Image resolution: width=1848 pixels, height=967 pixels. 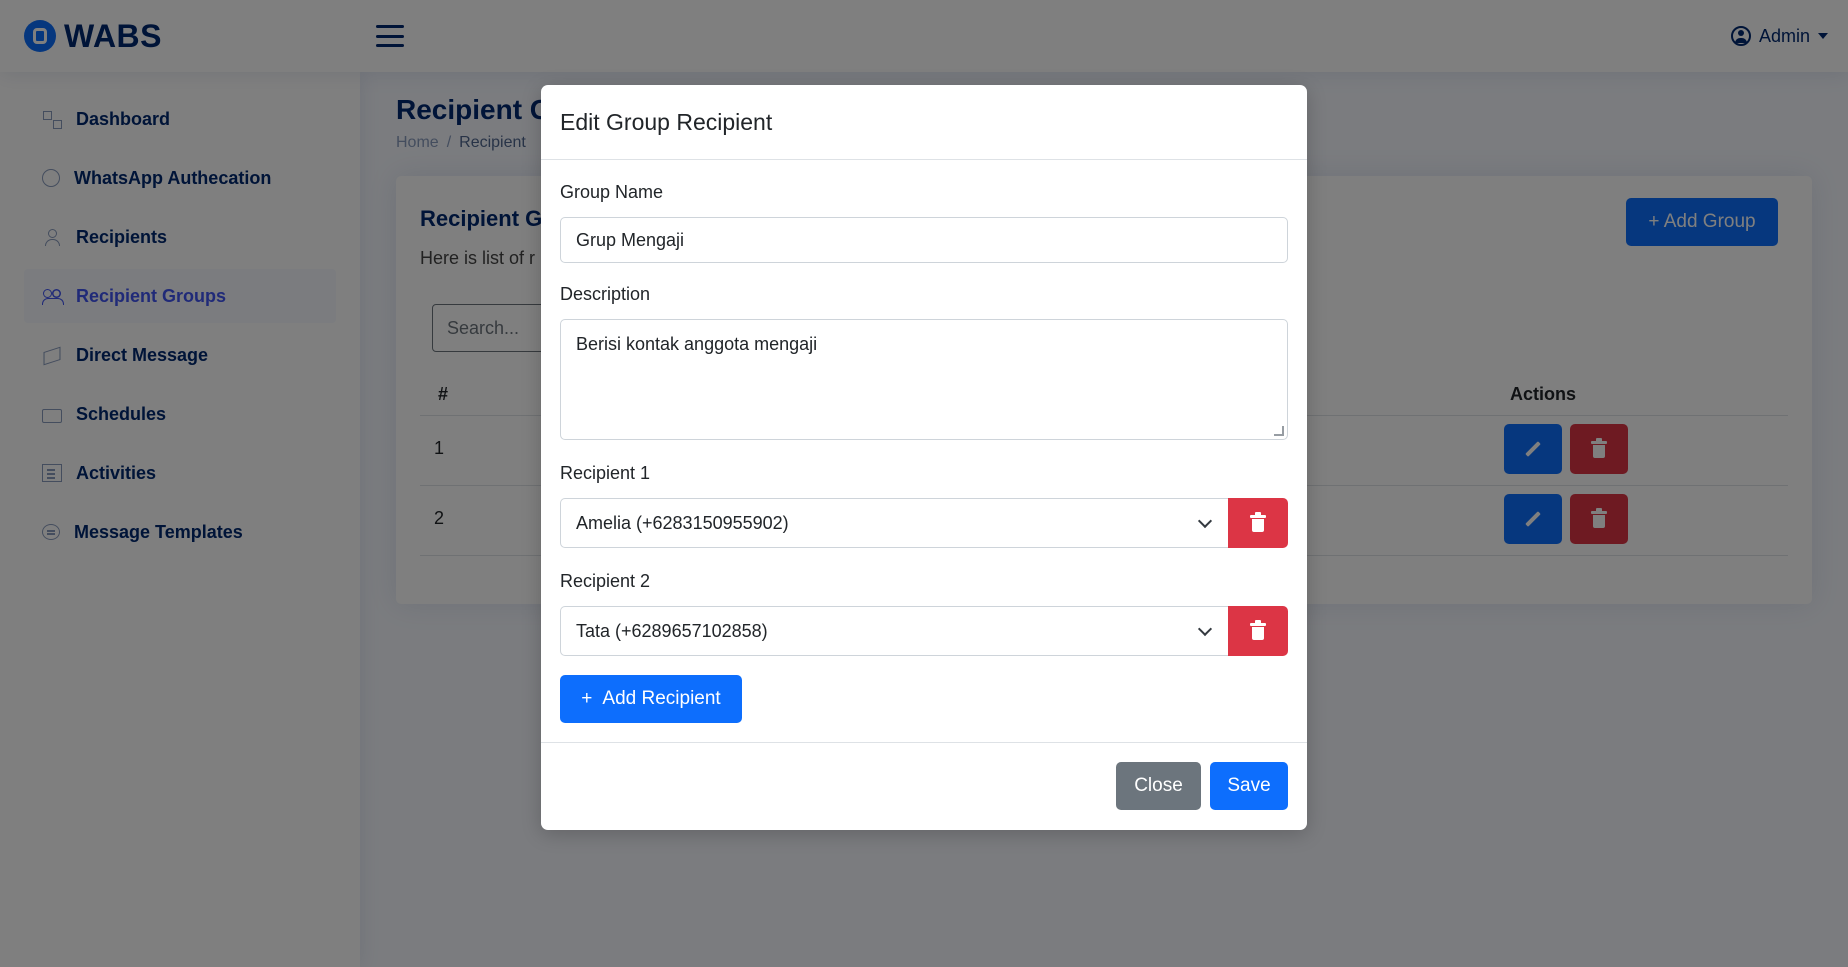 I want to click on description-text: Berisi kontak anggota mengaji, so click(x=697, y=344).